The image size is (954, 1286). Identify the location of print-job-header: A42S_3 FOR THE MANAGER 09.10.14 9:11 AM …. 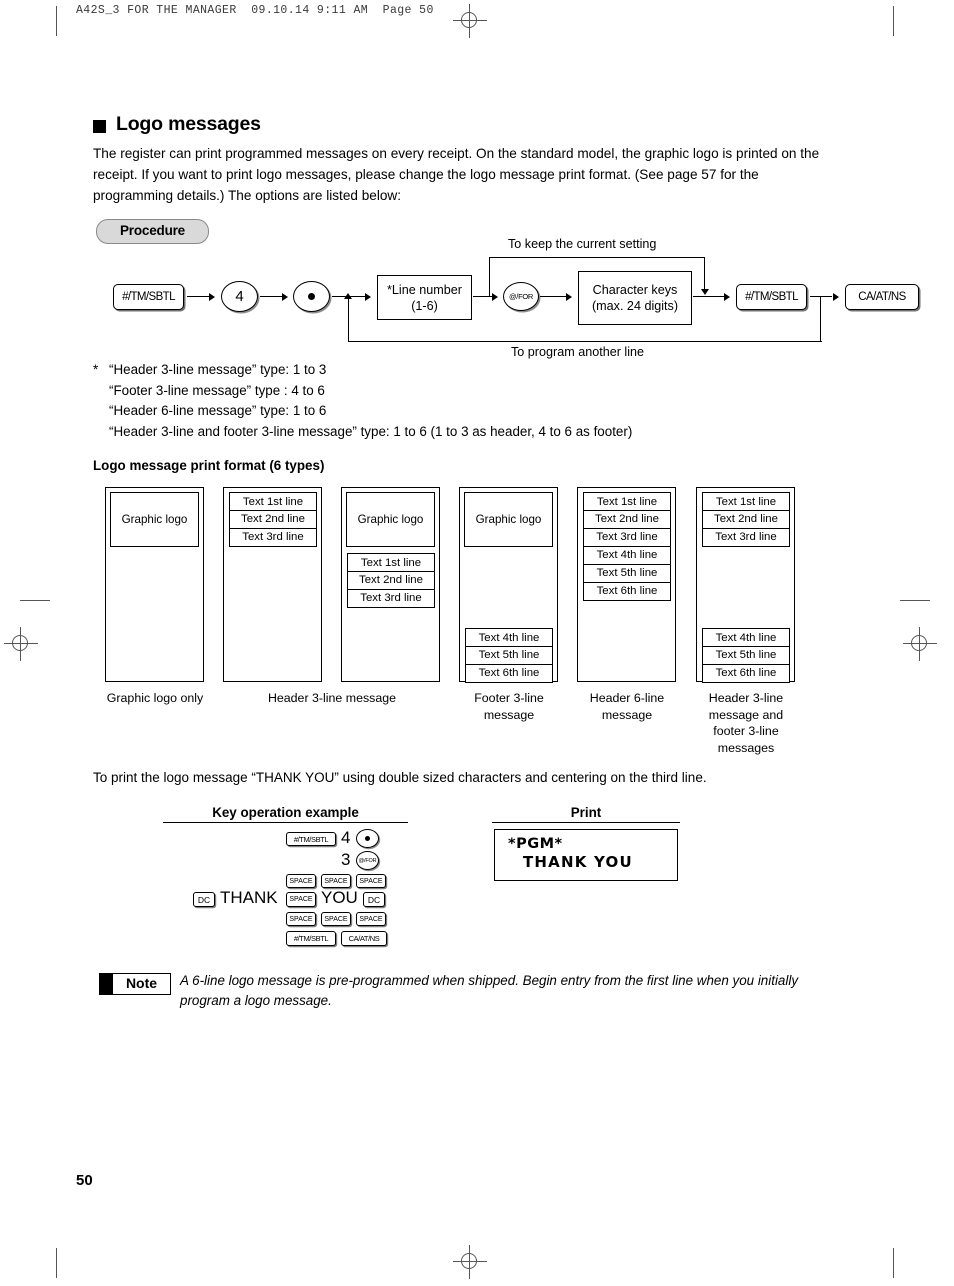
(255, 10).